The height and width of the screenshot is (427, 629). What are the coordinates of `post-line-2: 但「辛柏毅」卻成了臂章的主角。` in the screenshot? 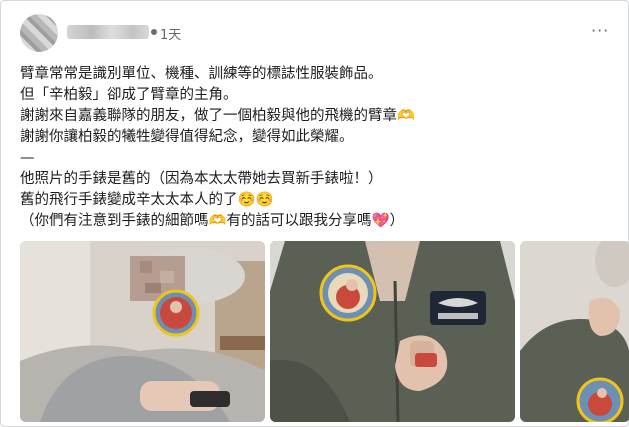 It's located at (129, 95).